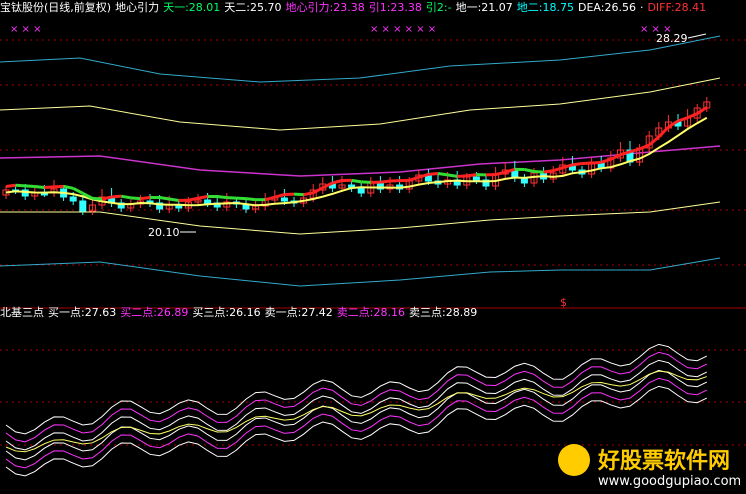 The height and width of the screenshot is (494, 746). I want to click on sub-indicator-item-3: 买三点:26.16, so click(226, 312).